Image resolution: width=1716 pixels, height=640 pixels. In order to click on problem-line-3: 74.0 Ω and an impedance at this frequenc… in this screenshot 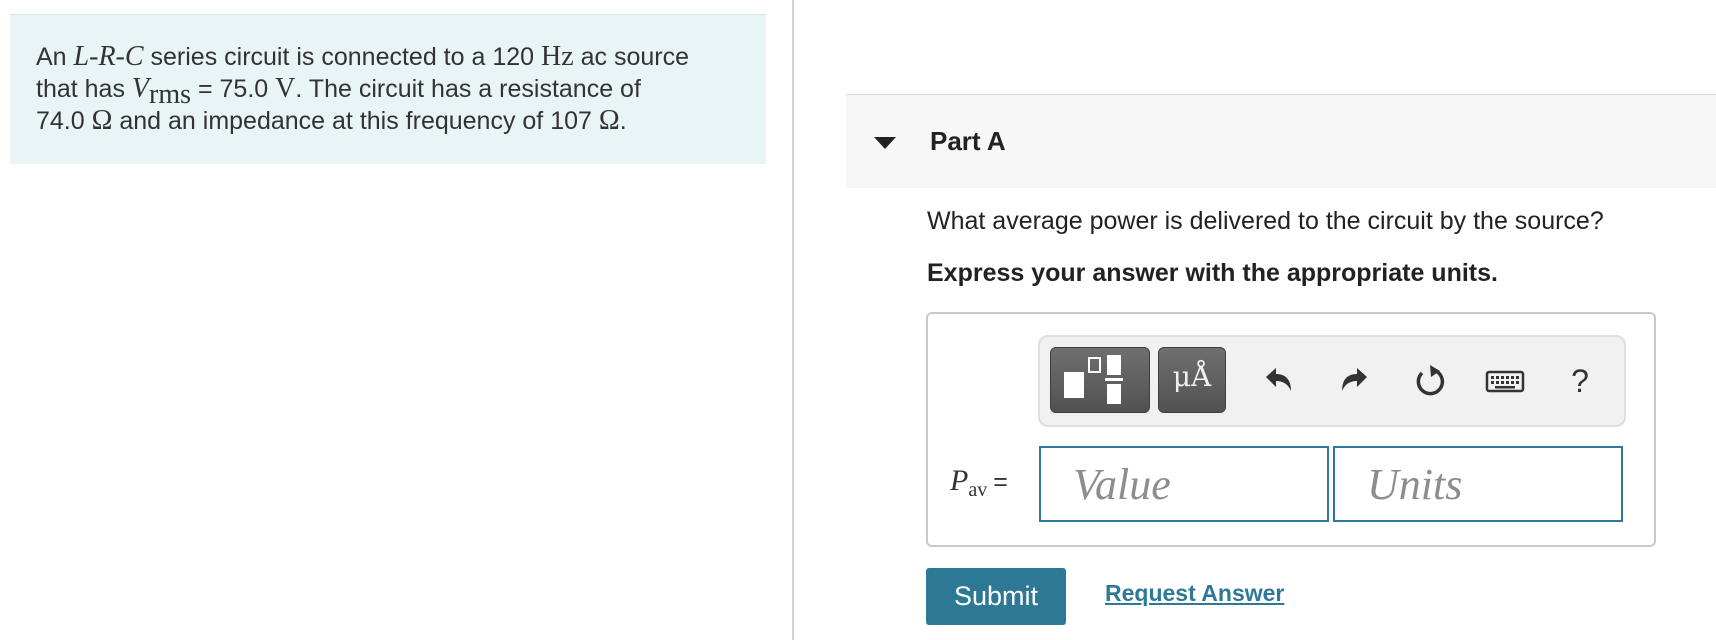, I will do `click(388, 121)`.